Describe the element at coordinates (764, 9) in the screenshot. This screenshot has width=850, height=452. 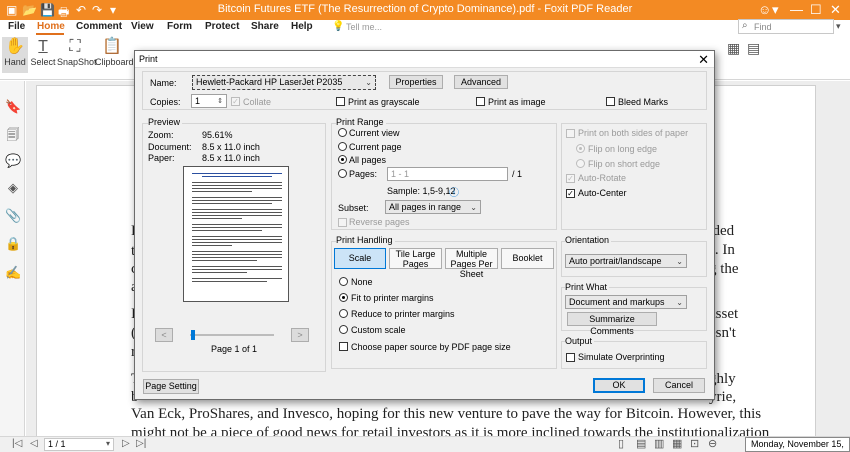
I see `account-icon: ☺` at that location.